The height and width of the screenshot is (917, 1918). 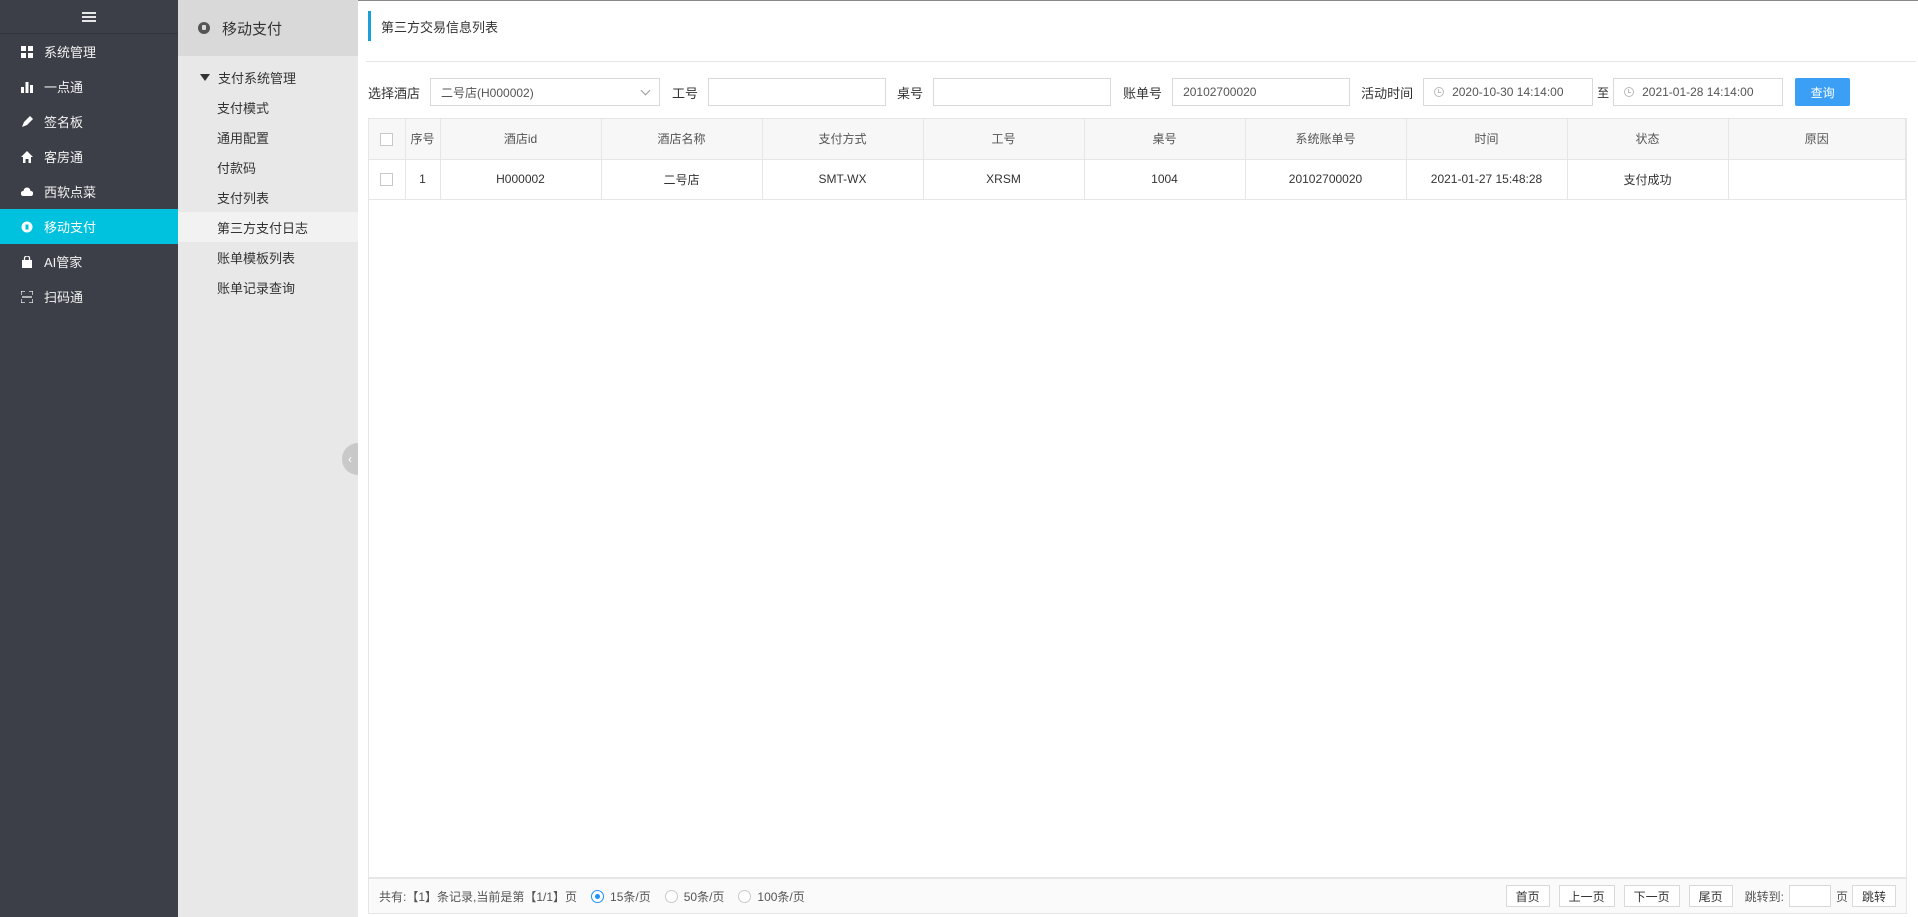 I want to click on sub-nav-item-bill-record: 账单记录查询, so click(x=268, y=287).